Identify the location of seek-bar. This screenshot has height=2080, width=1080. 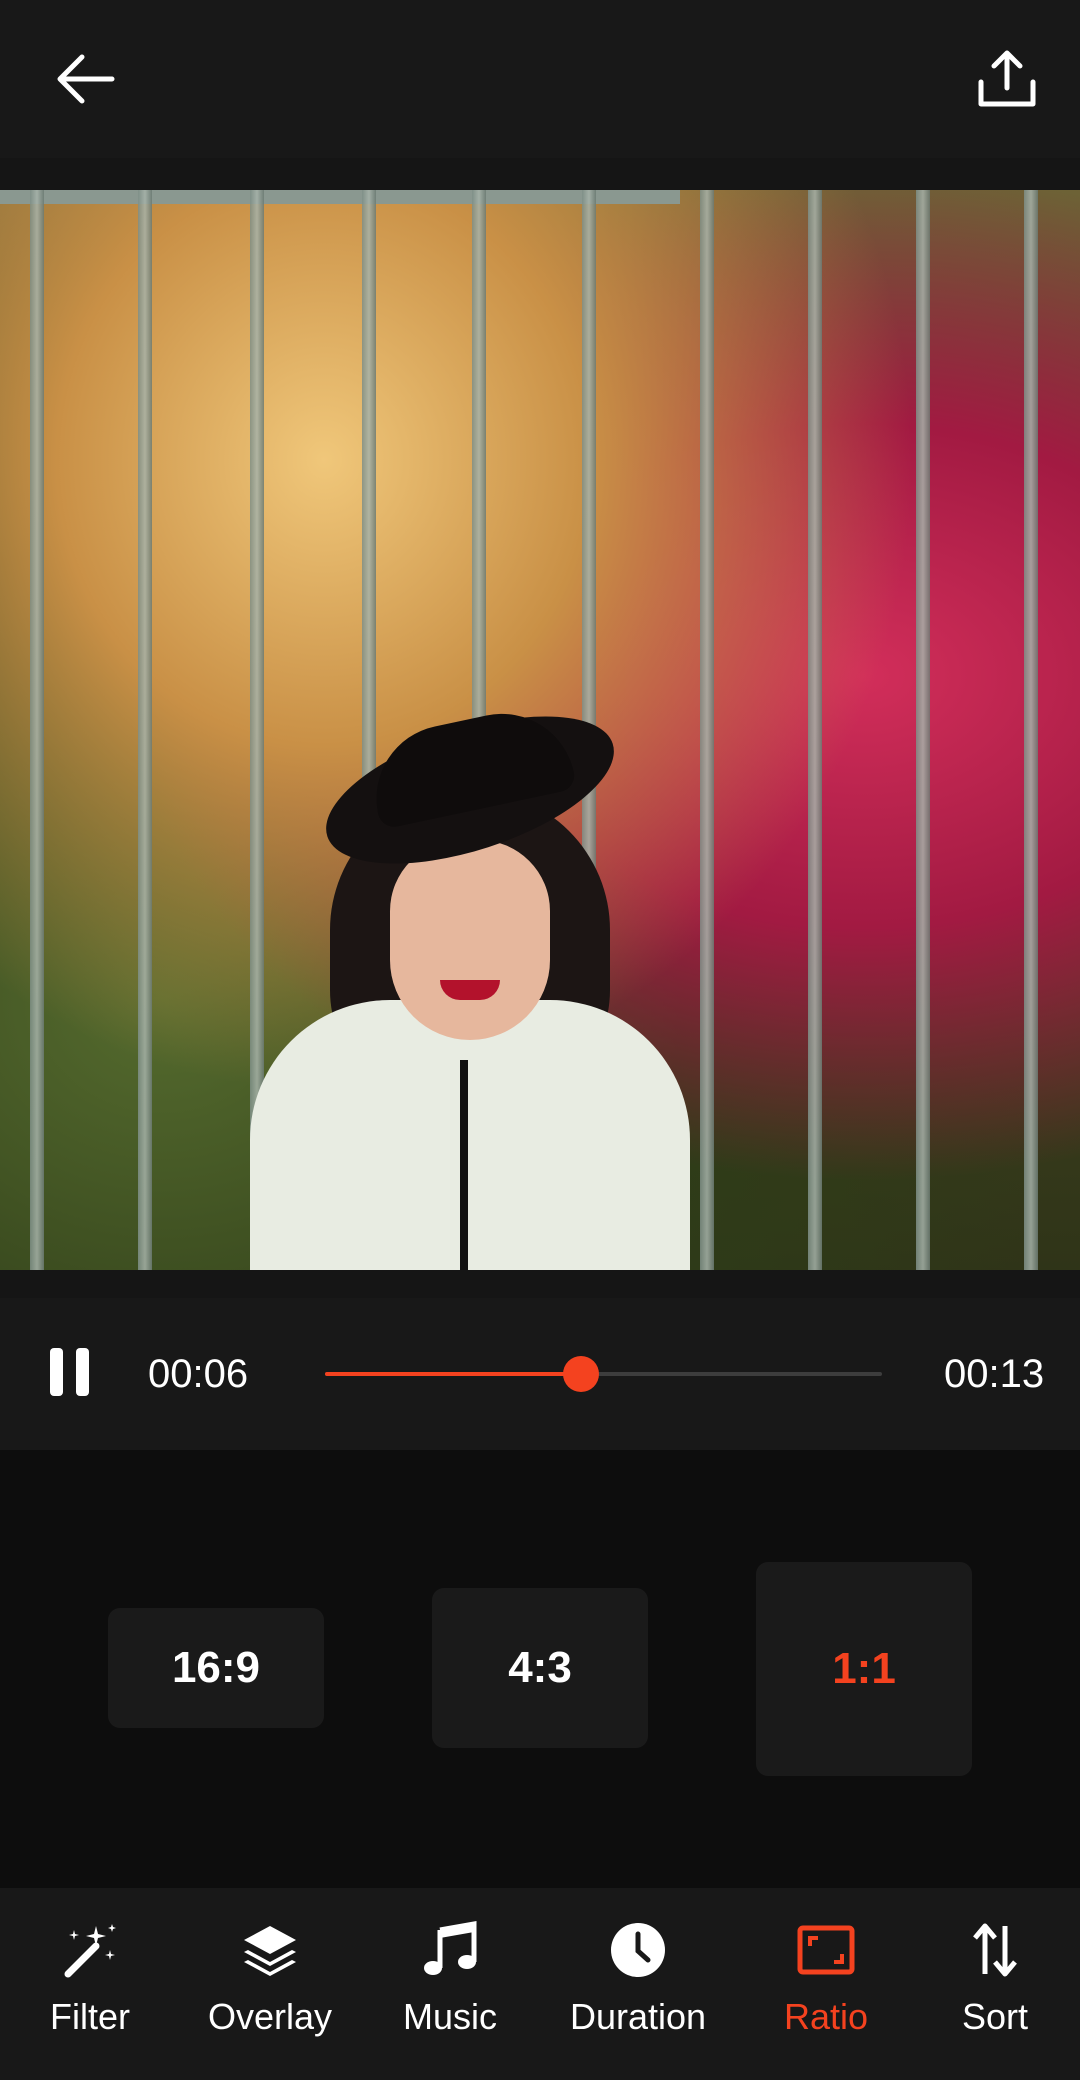
(603, 1374).